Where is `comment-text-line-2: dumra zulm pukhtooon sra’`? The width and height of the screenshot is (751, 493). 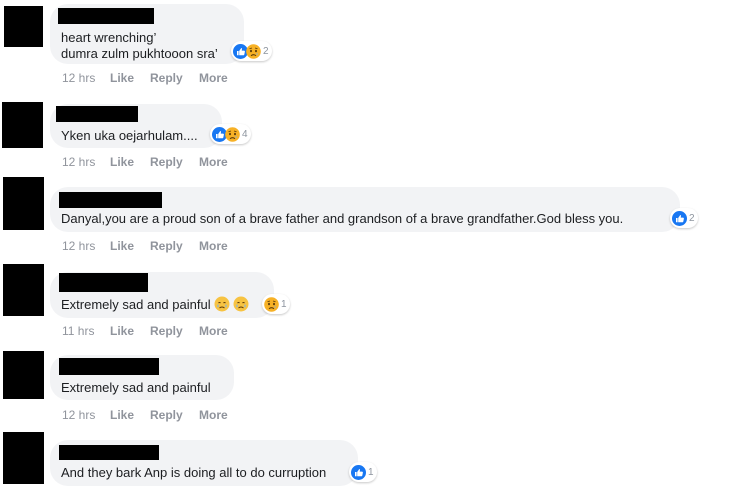
comment-text-line-2: dumra zulm pukhtooon sra’ is located at coordinates (139, 53).